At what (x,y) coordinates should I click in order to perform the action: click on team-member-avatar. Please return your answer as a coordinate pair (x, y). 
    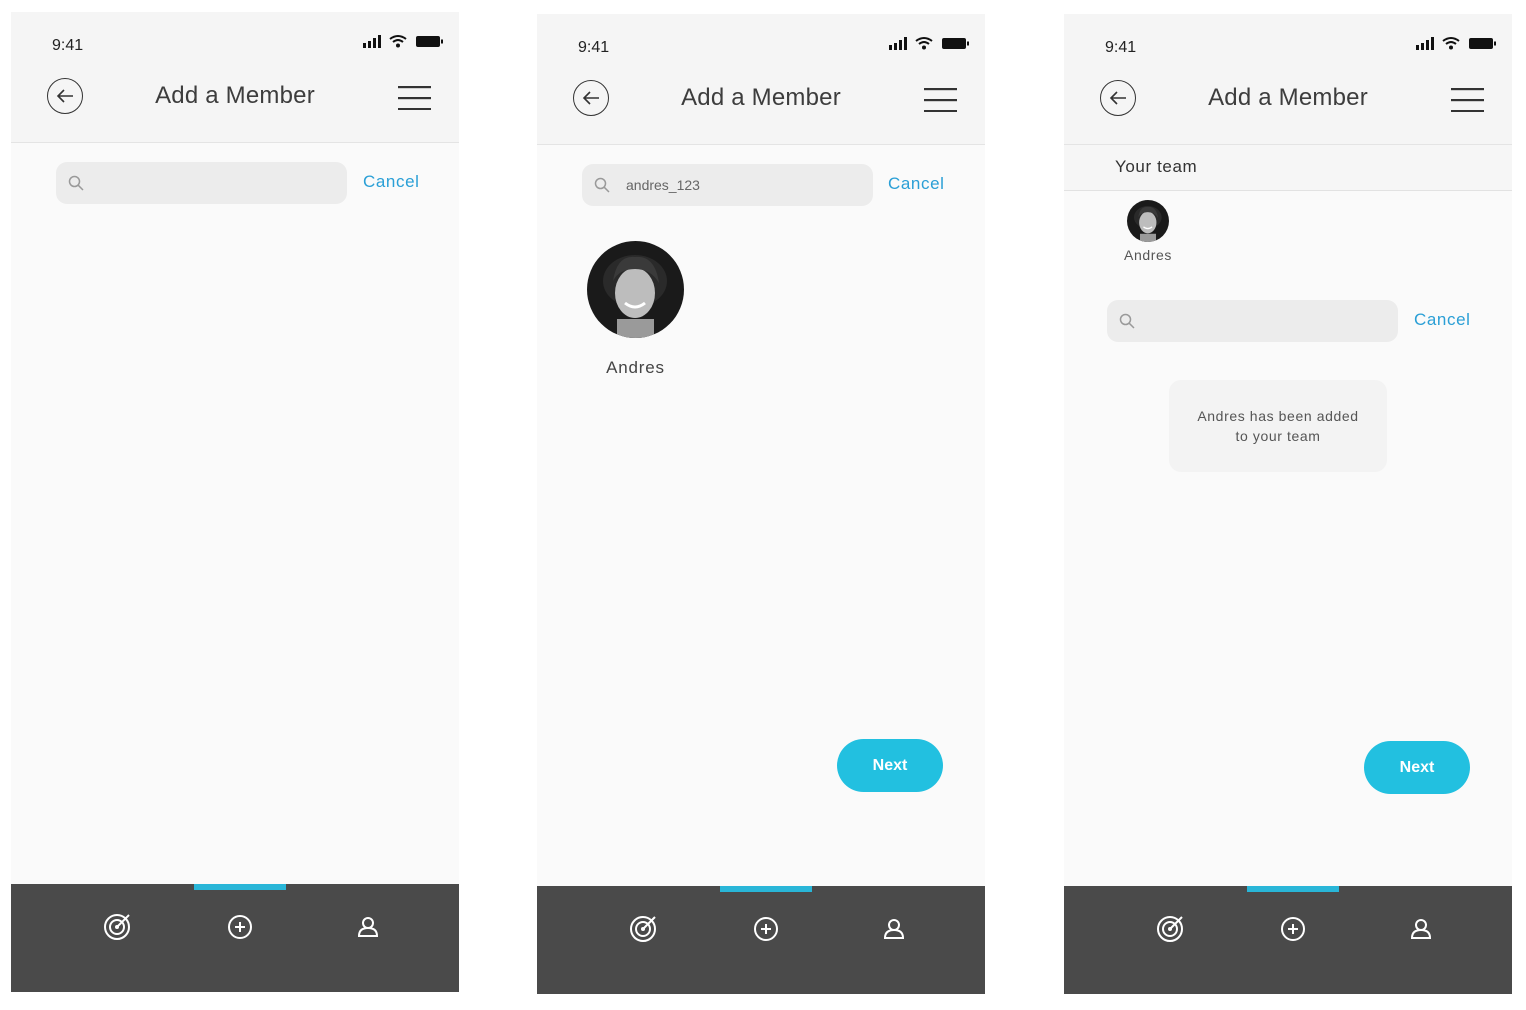
    Looking at the image, I should click on (1148, 221).